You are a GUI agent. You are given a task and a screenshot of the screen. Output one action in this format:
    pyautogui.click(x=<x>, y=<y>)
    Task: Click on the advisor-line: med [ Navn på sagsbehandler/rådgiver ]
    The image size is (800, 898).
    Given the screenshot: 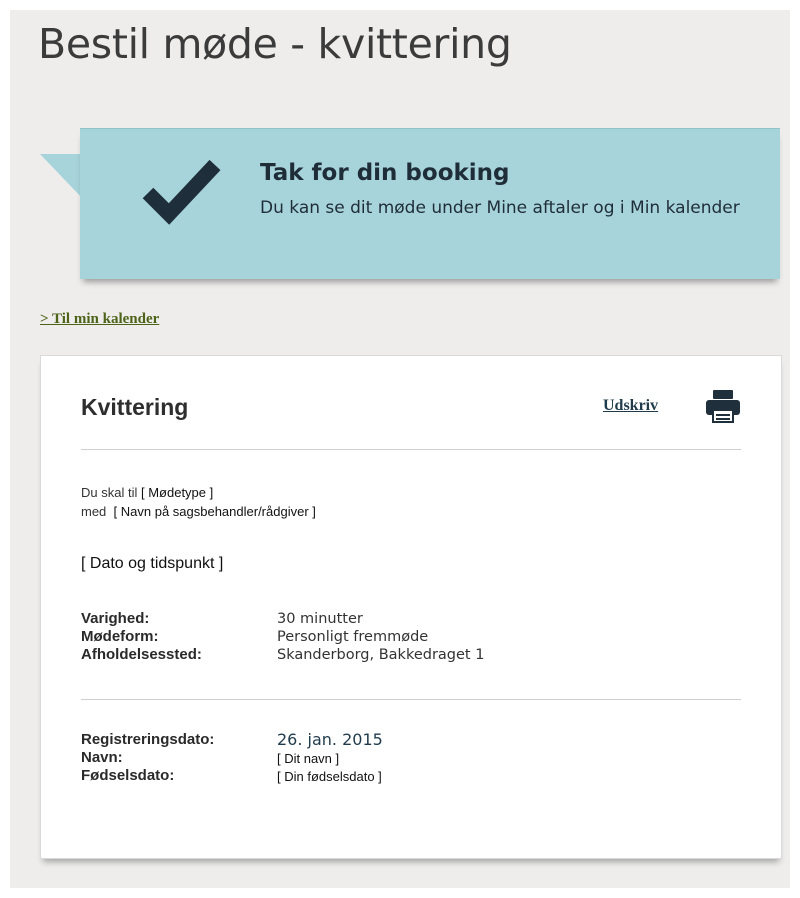 What is the action you would take?
    pyautogui.click(x=198, y=511)
    